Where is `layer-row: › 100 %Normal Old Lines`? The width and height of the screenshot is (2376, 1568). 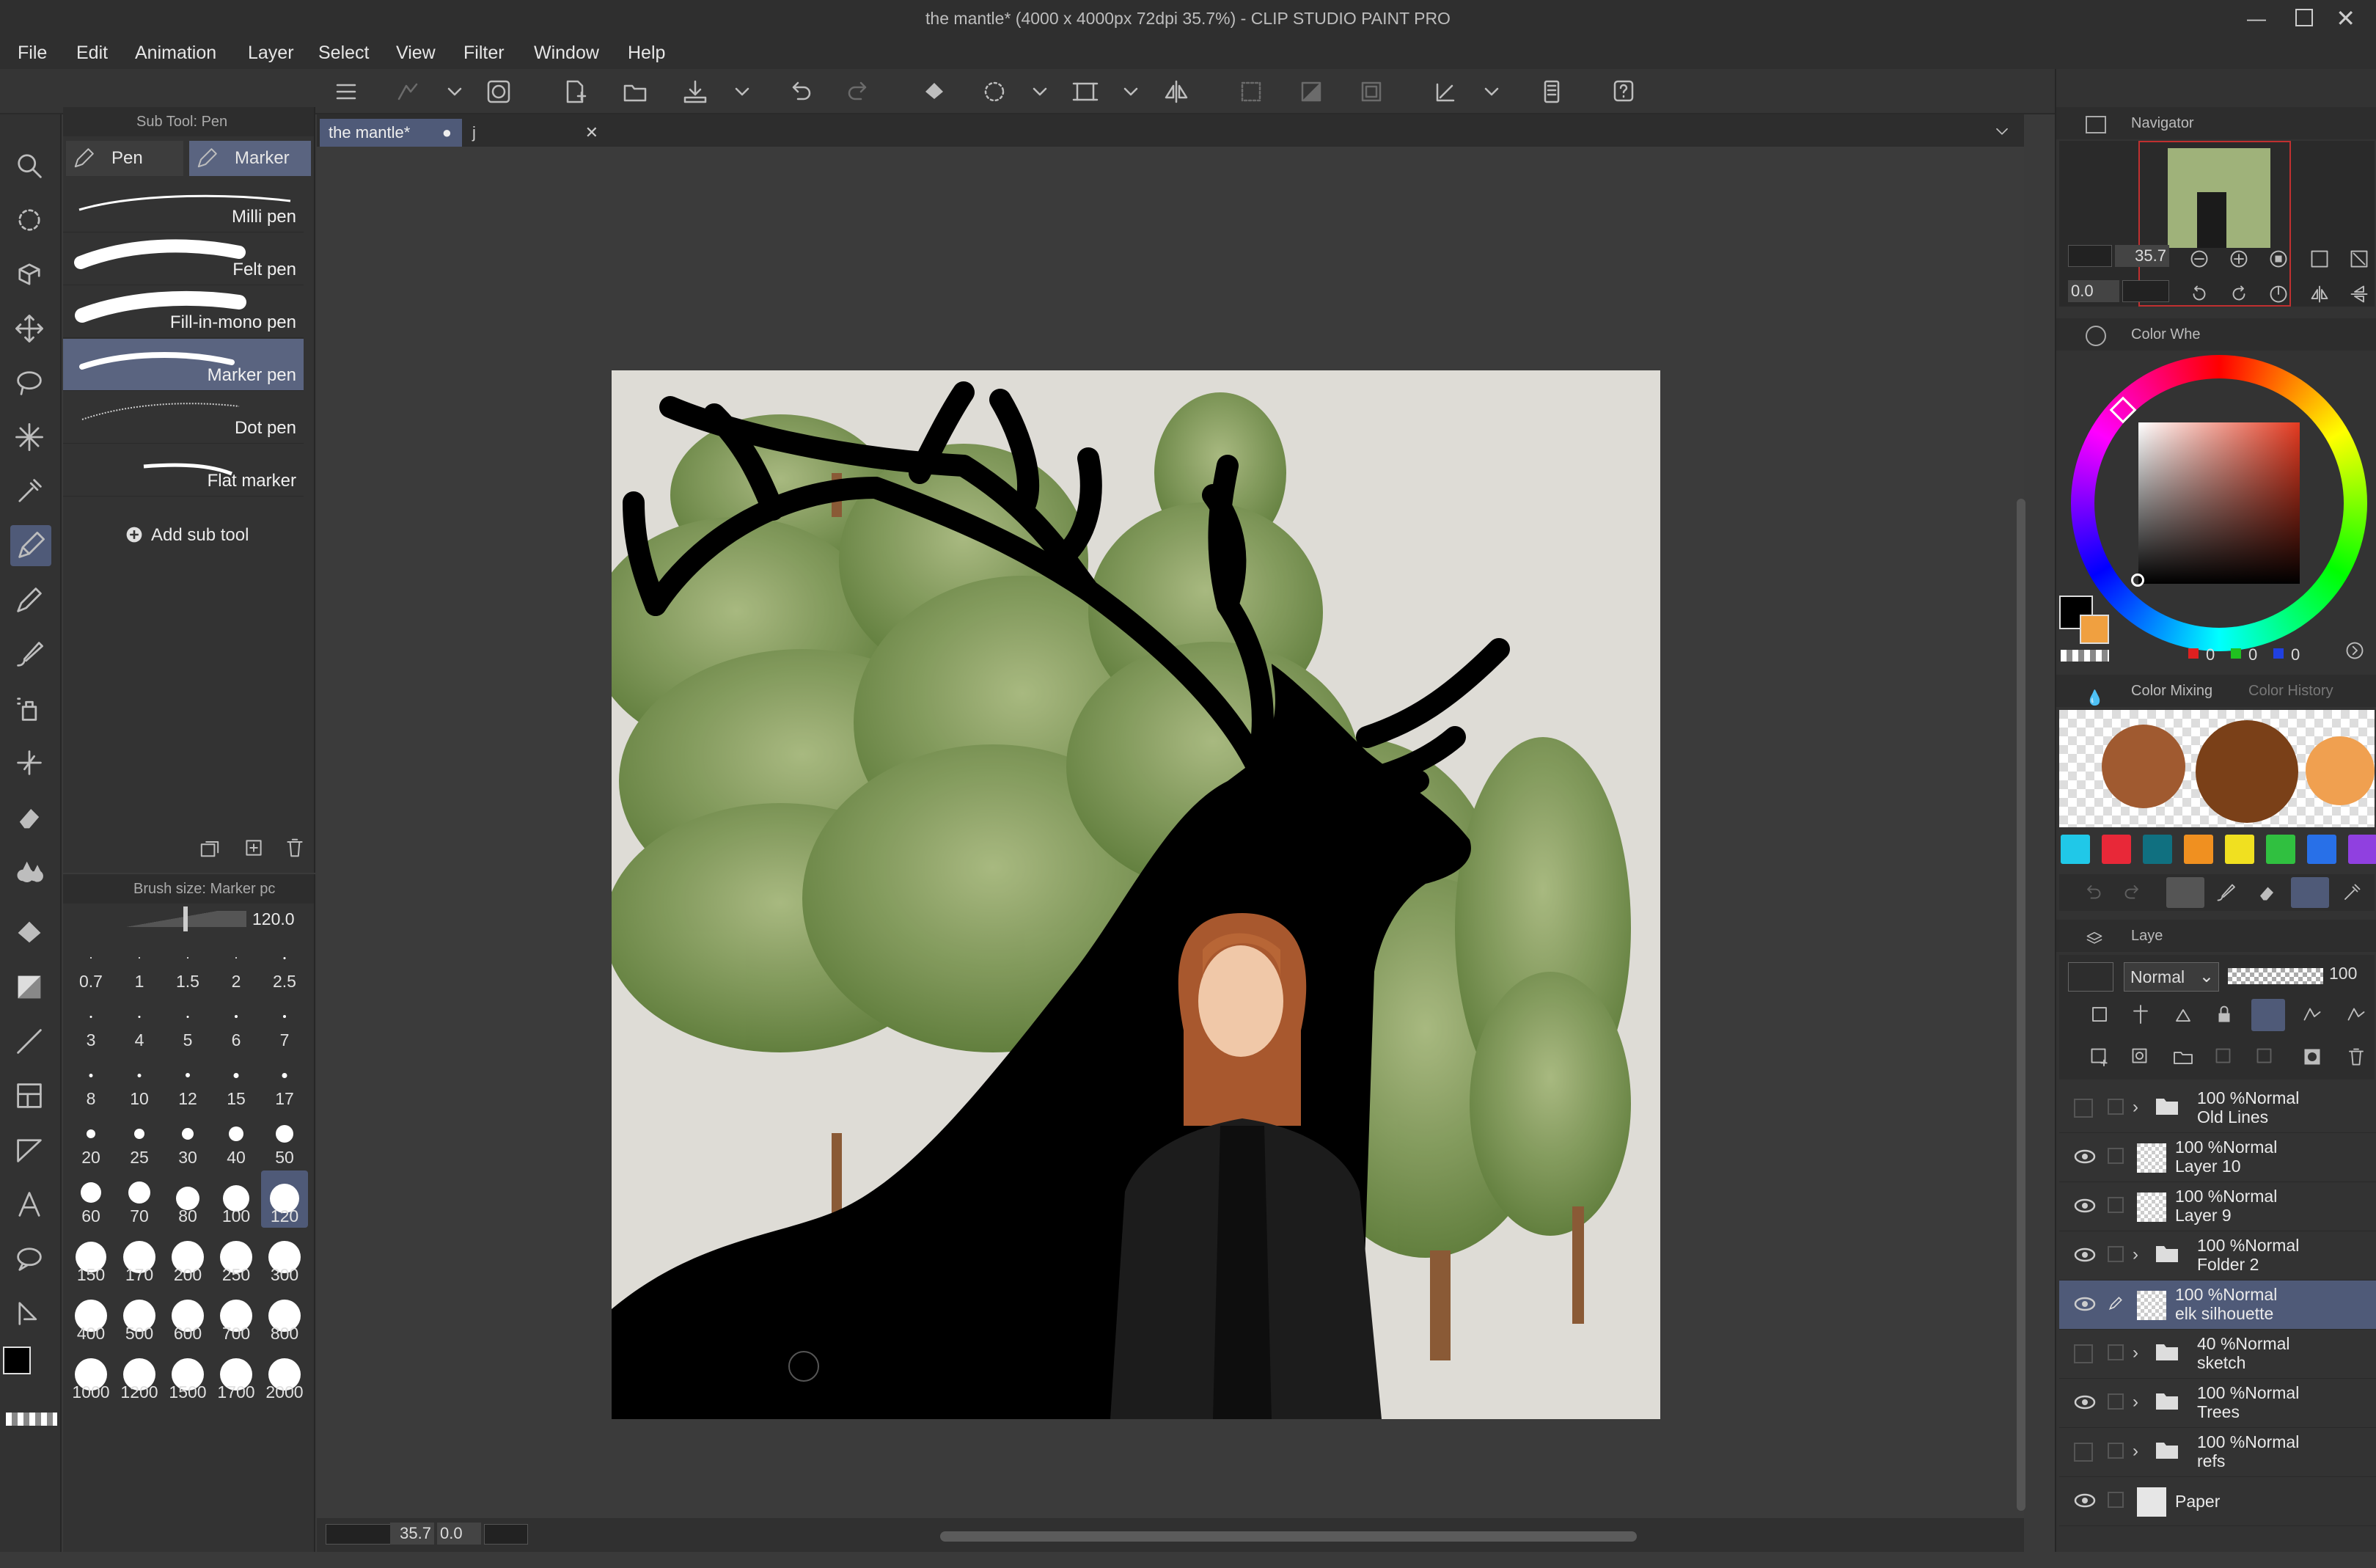
layer-row: › 100 %Normal Old Lines is located at coordinates (2217, 1108).